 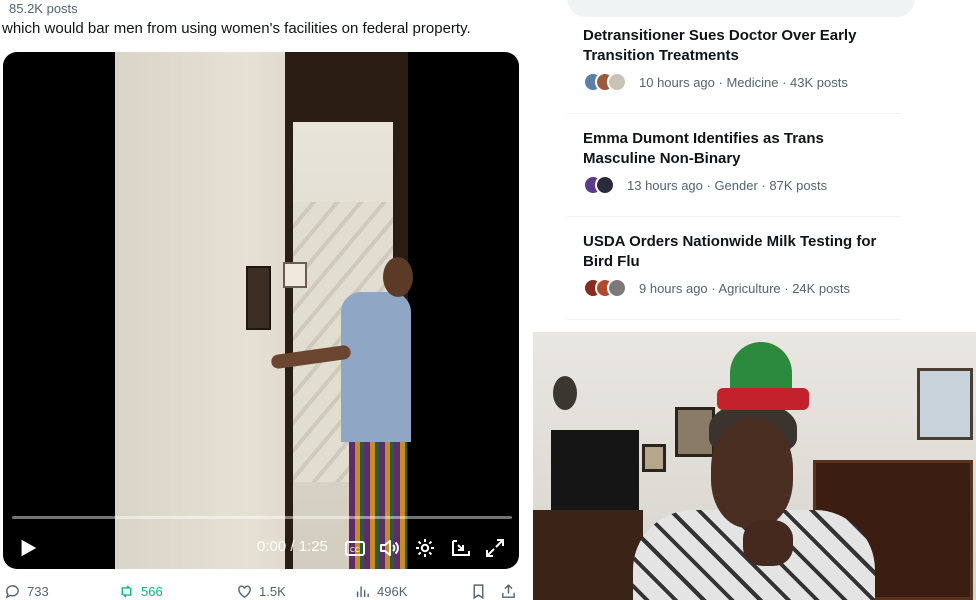 I want to click on captions-icon: CC, so click(x=355, y=548).